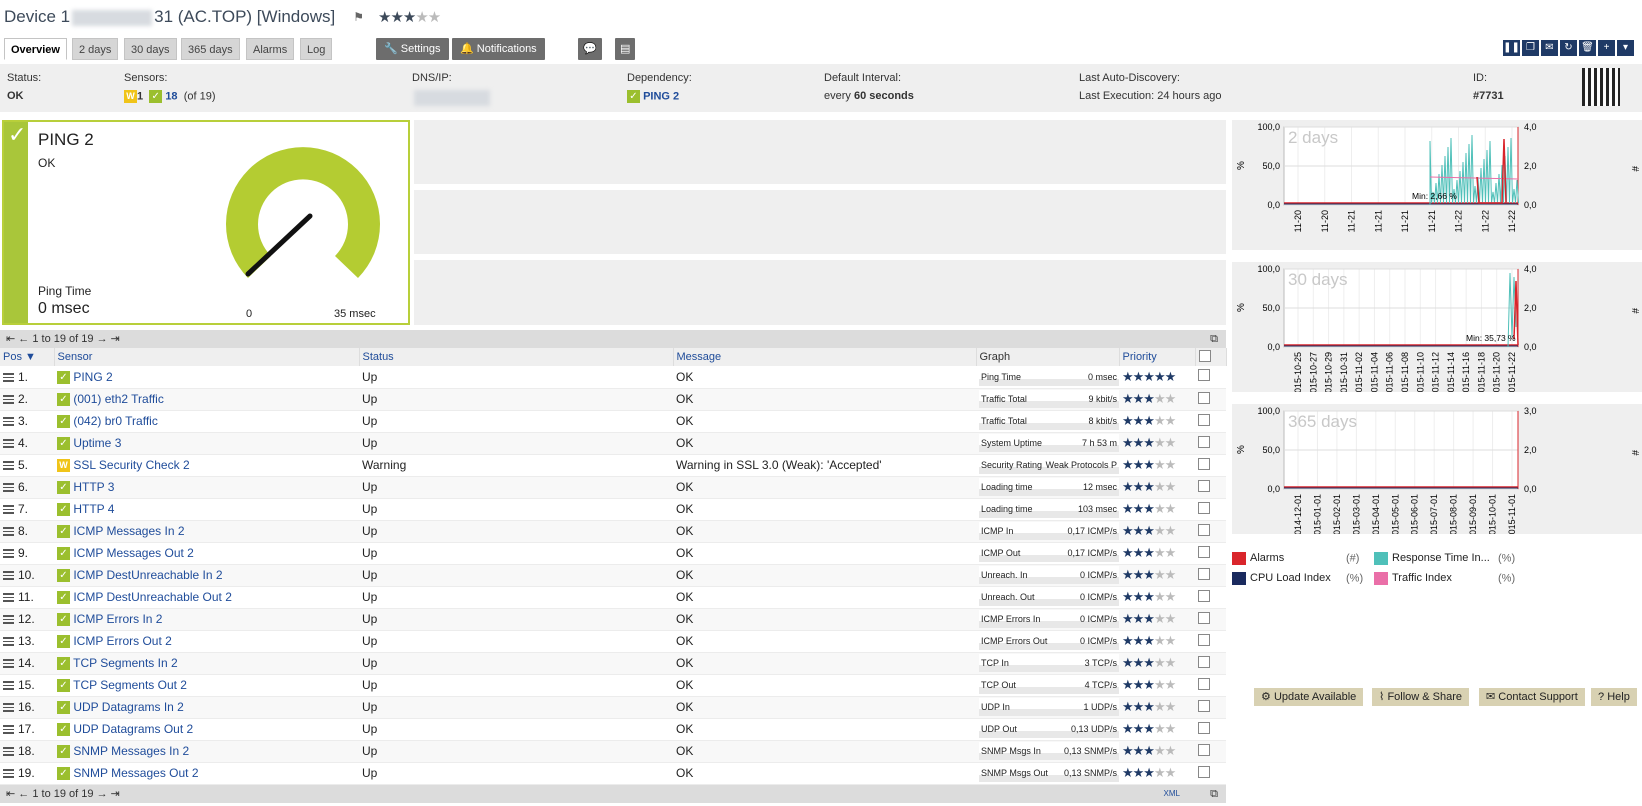  What do you see at coordinates (206, 619) in the screenshot?
I see `row-sensor: ✓ ICMP Errors In 2` at bounding box center [206, 619].